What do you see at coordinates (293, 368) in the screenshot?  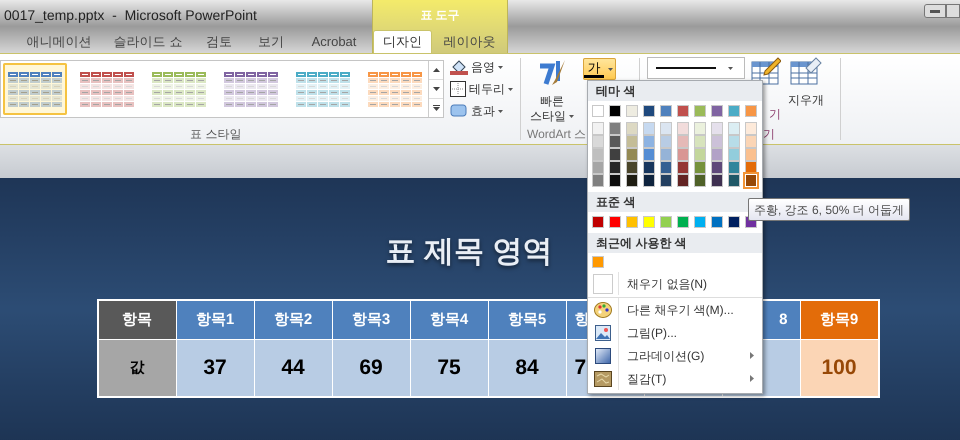 I see `table-cell: 44` at bounding box center [293, 368].